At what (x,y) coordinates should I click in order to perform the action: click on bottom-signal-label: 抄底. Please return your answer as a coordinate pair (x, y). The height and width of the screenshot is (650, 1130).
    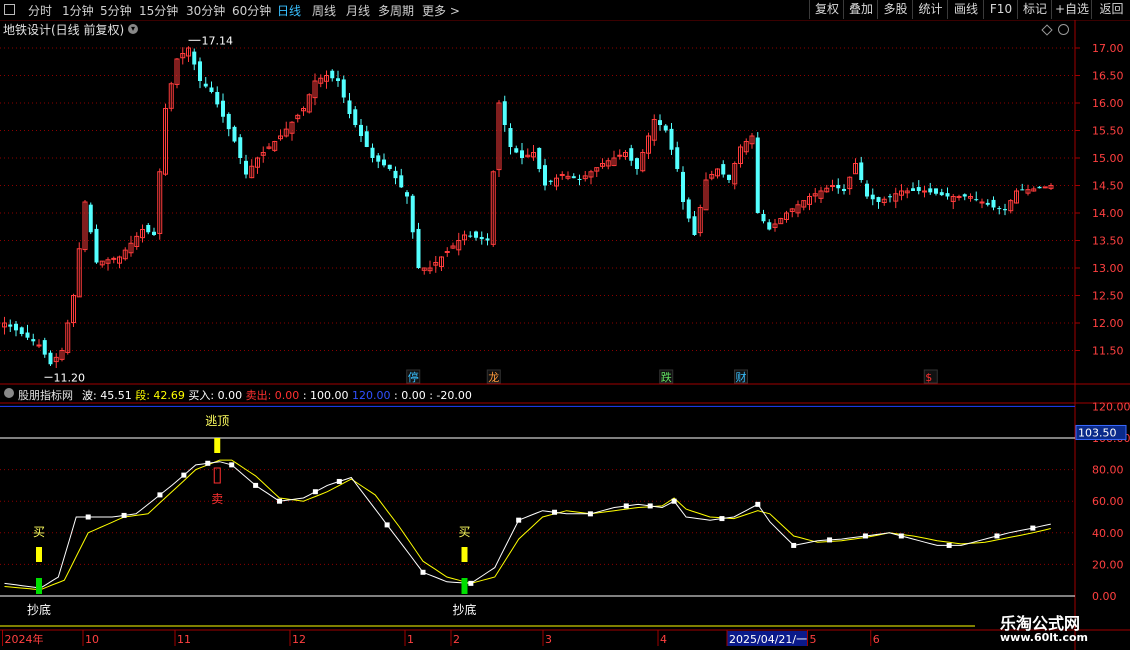
    Looking at the image, I should click on (39, 609).